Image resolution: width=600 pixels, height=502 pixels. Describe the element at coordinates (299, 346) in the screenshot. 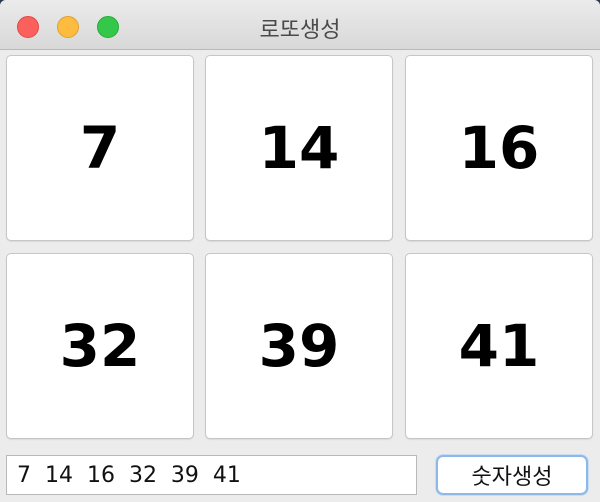

I see `number-tile-5: 39` at that location.